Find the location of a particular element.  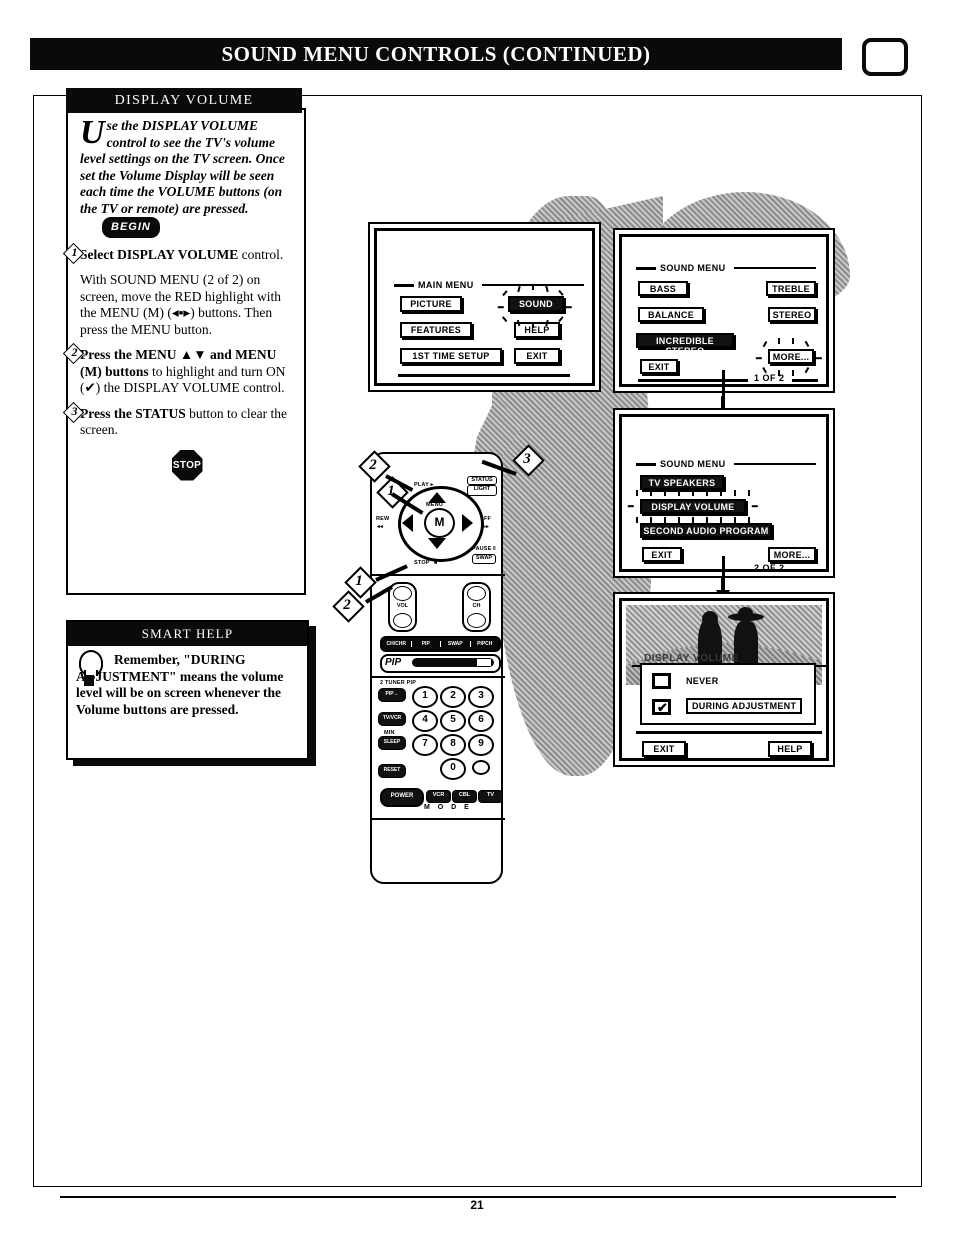

keypad-8: 8 is located at coordinates (453, 745).